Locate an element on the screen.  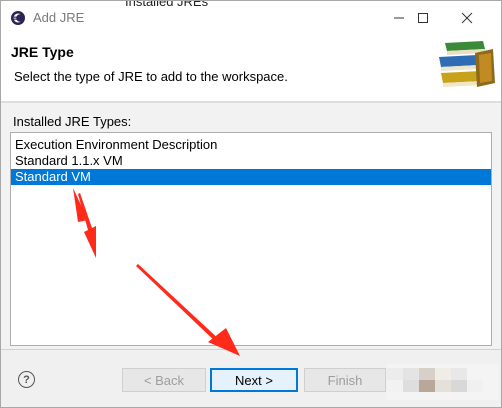
close-button is located at coordinates (467, 18).